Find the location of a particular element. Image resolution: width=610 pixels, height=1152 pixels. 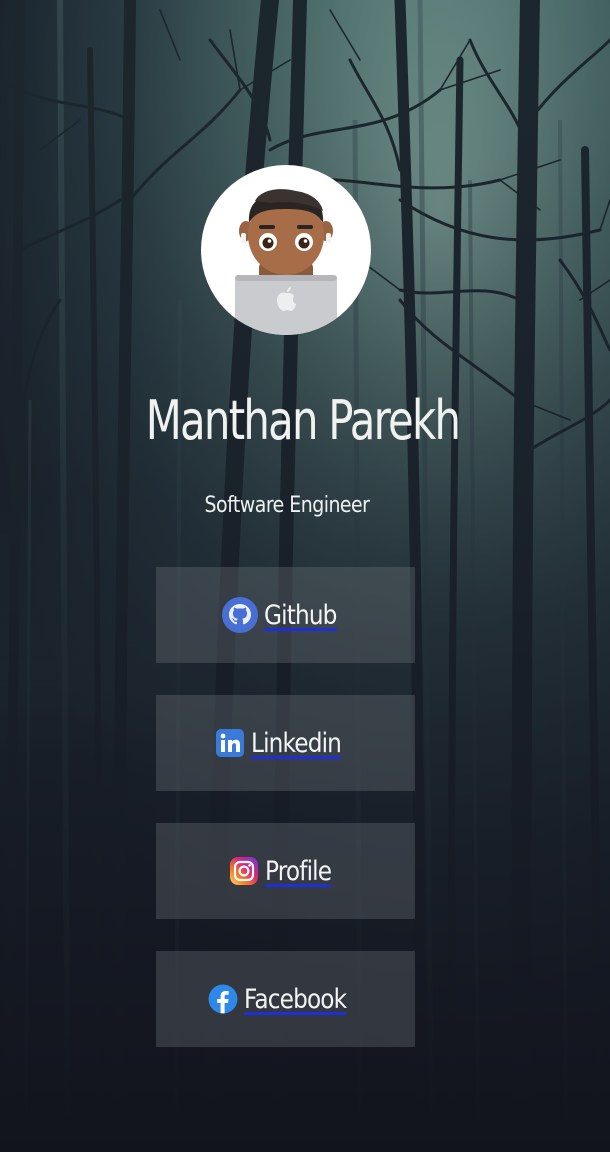

memoji-laptop-image is located at coordinates (286, 262).